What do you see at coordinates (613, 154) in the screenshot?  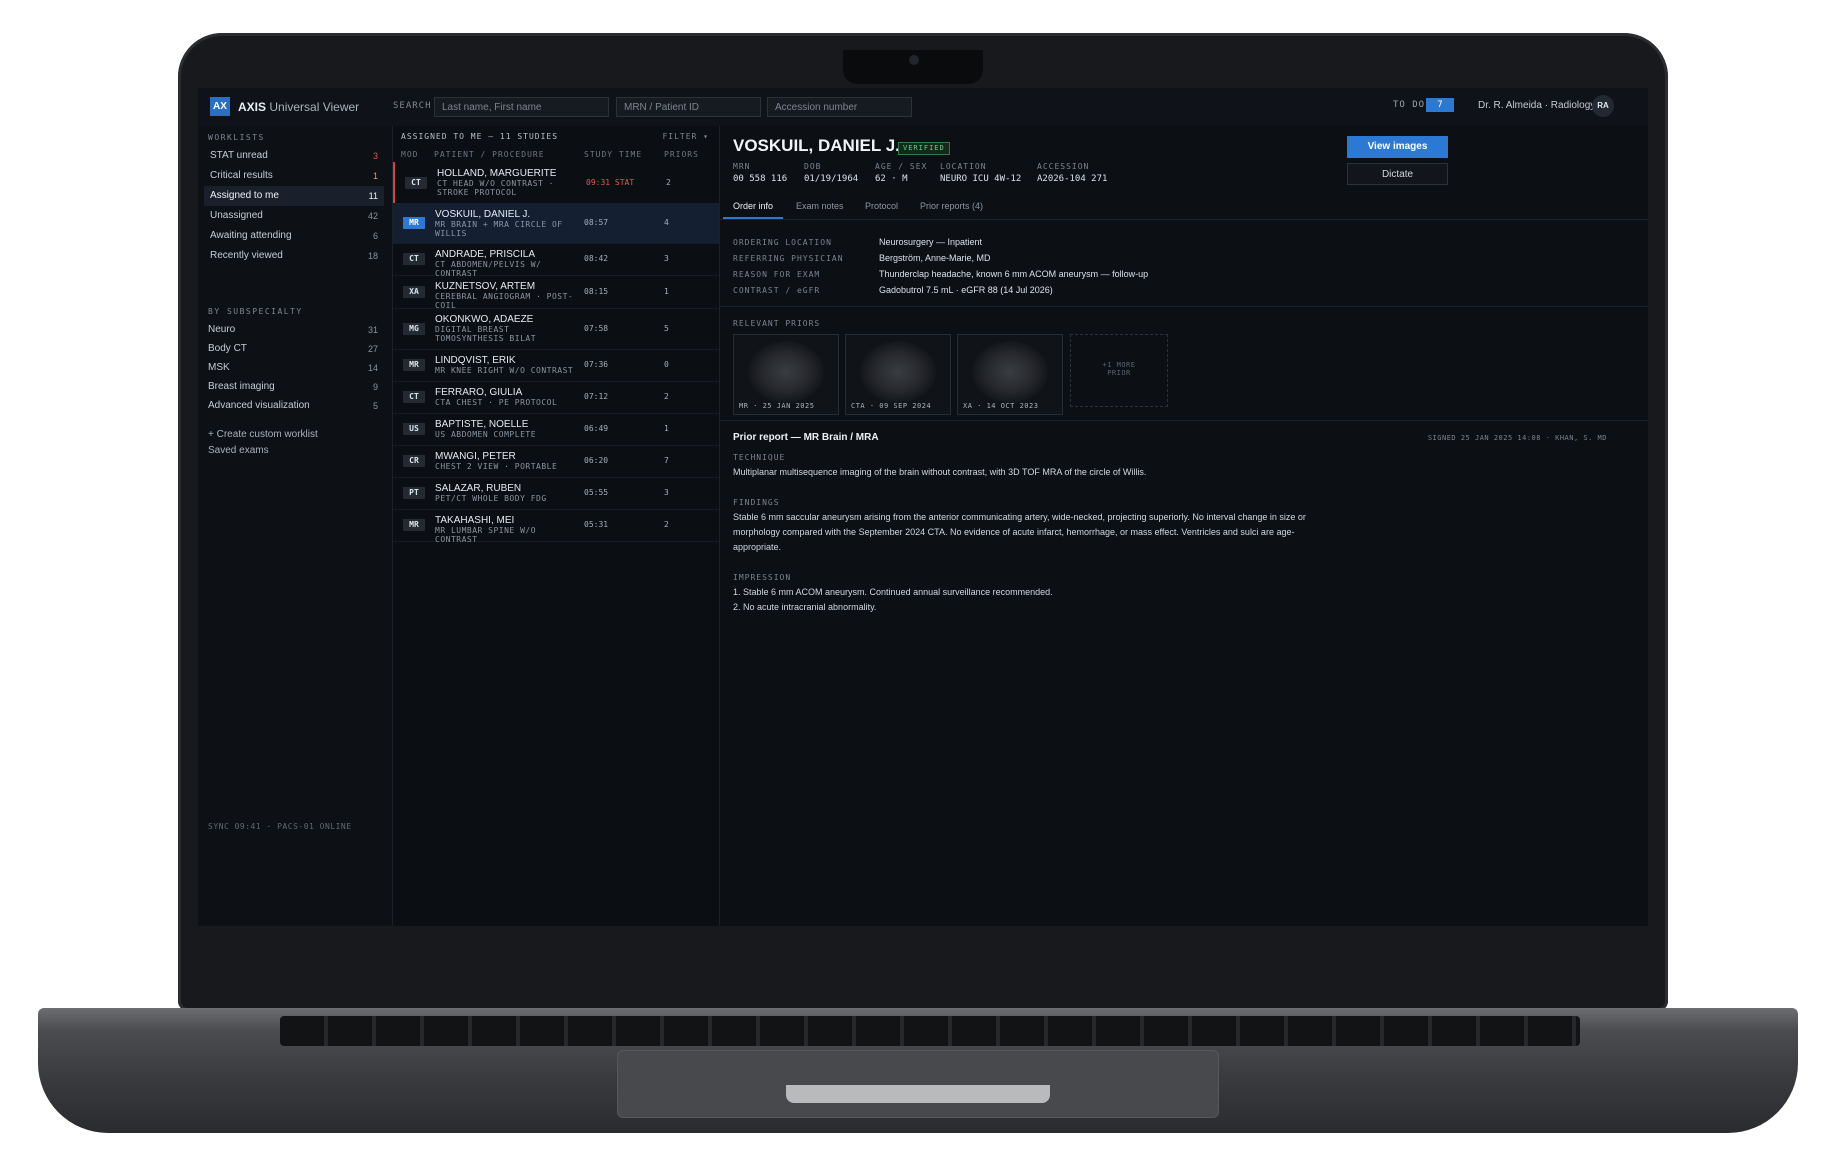 I see `col-study-time: STUDY TIME` at bounding box center [613, 154].